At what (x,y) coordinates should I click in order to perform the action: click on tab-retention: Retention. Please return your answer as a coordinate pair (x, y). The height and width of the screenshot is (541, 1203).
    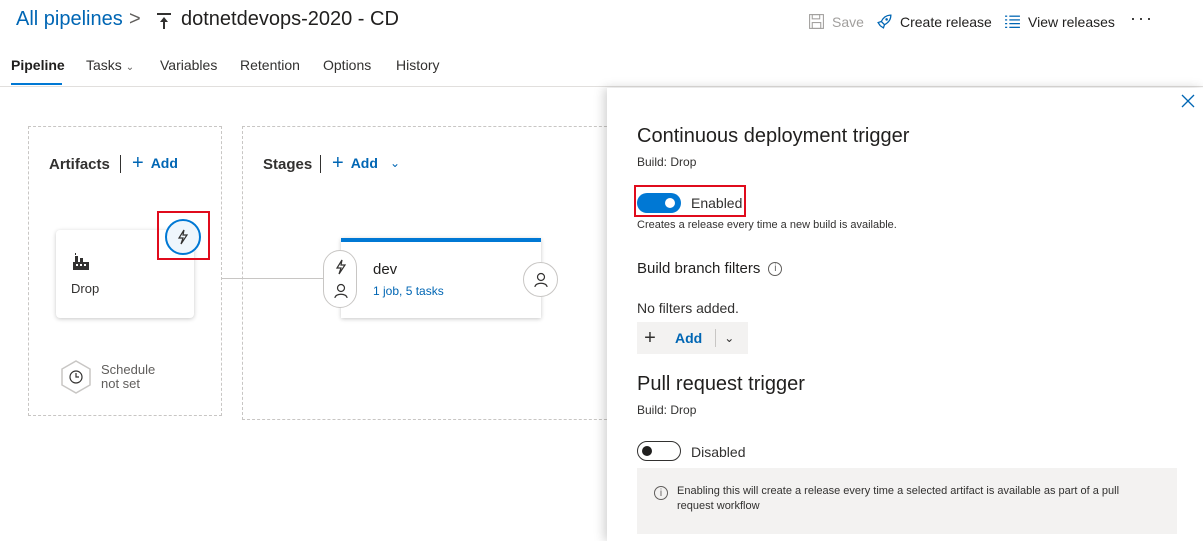
    Looking at the image, I should click on (270, 65).